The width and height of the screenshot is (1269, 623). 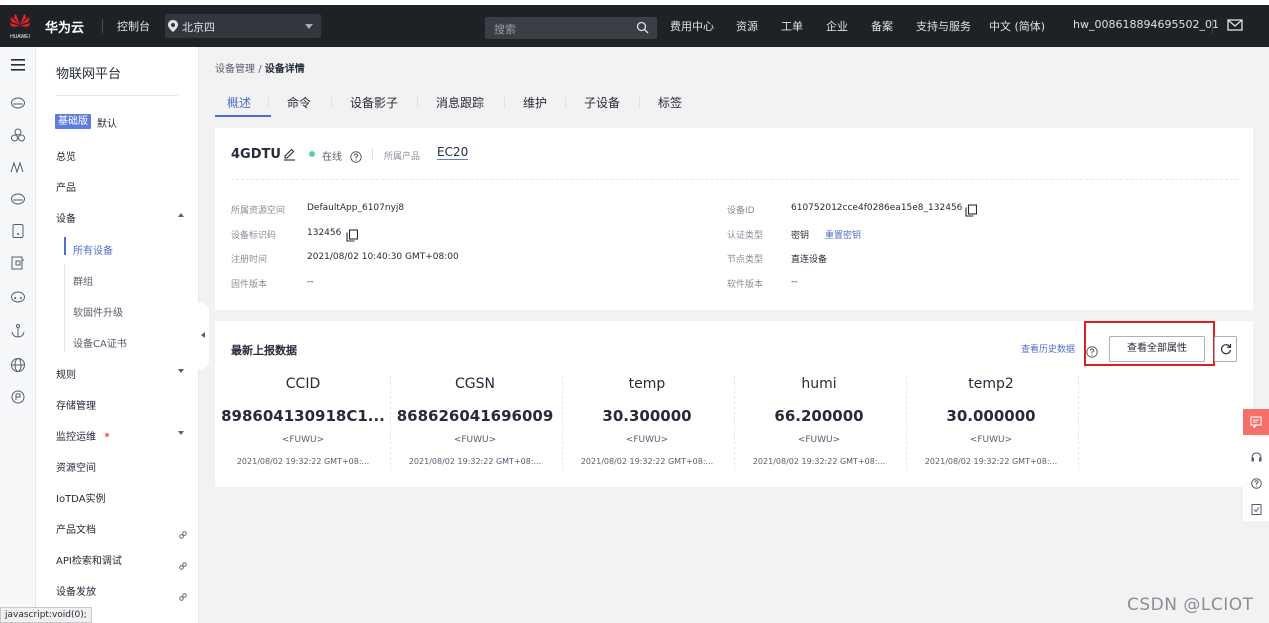 What do you see at coordinates (256, 154) in the screenshot?
I see `device-name: 4GDTU` at bounding box center [256, 154].